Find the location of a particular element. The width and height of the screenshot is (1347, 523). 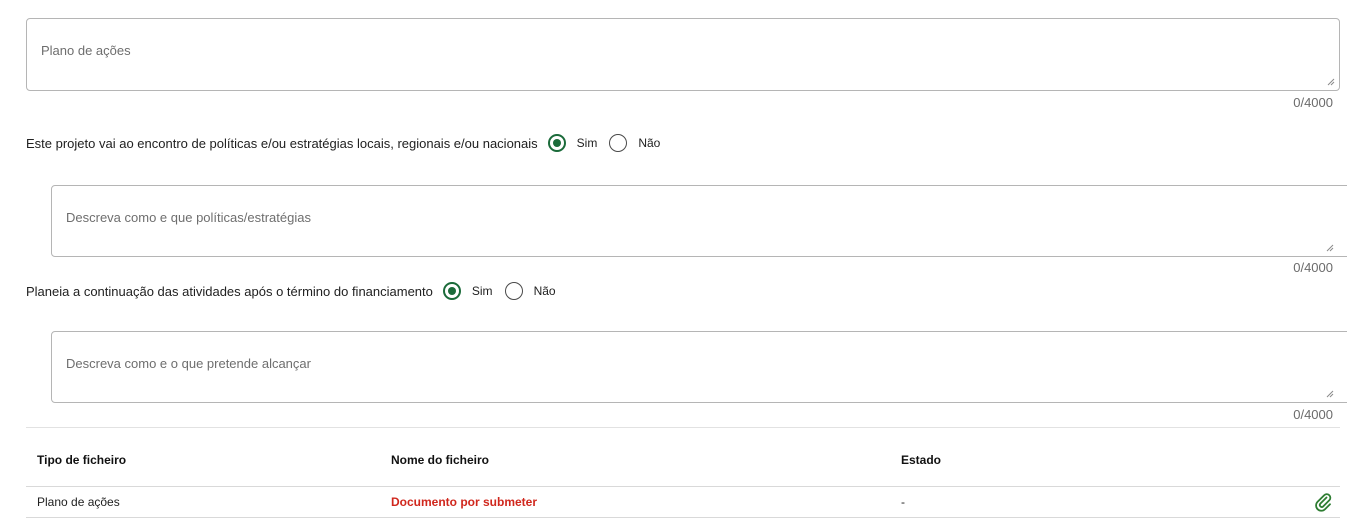

continuation-radio-sim-label: Sim is located at coordinates (482, 291).